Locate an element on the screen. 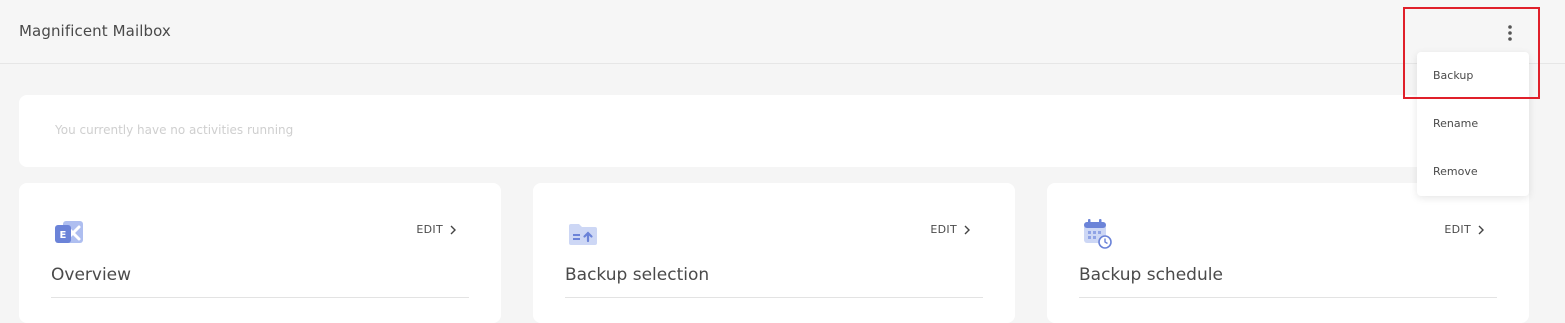  backup-schedule-edit-link: EDIT is located at coordinates (1464, 229).